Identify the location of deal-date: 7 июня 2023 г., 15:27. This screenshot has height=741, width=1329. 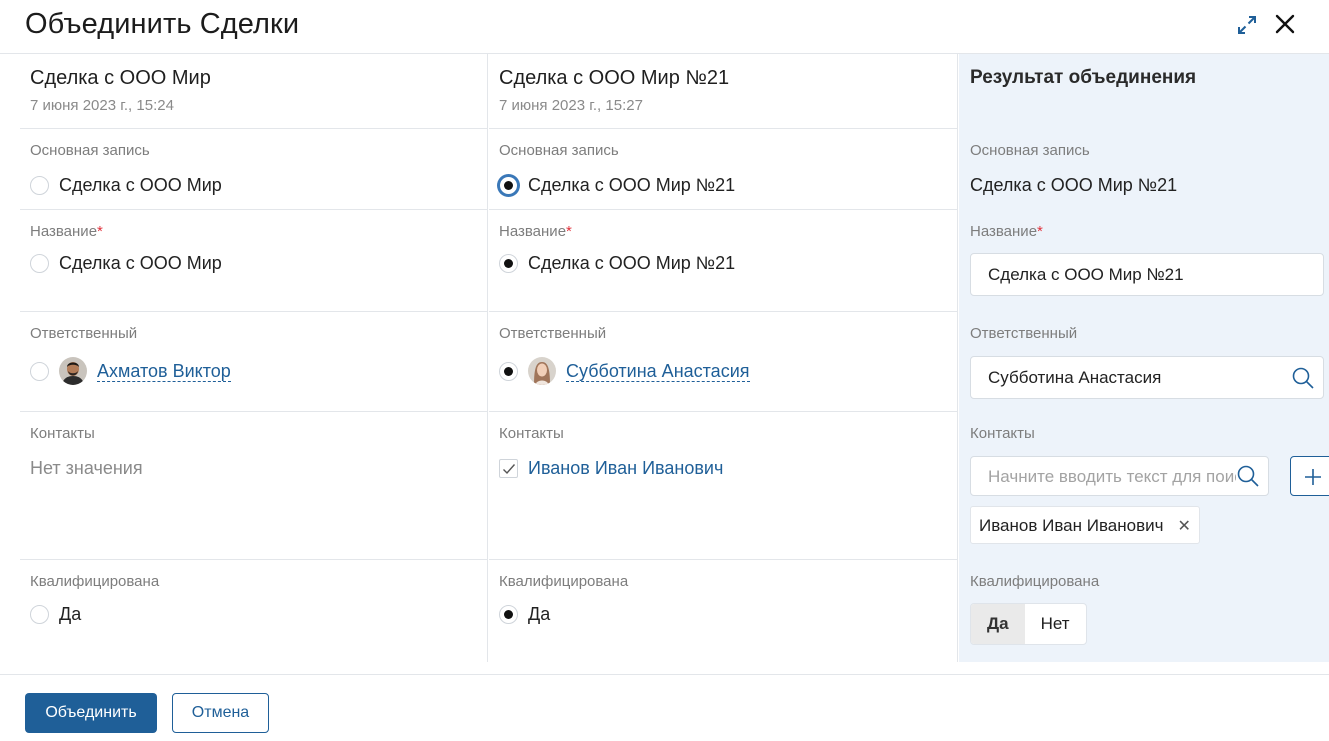
(571, 105).